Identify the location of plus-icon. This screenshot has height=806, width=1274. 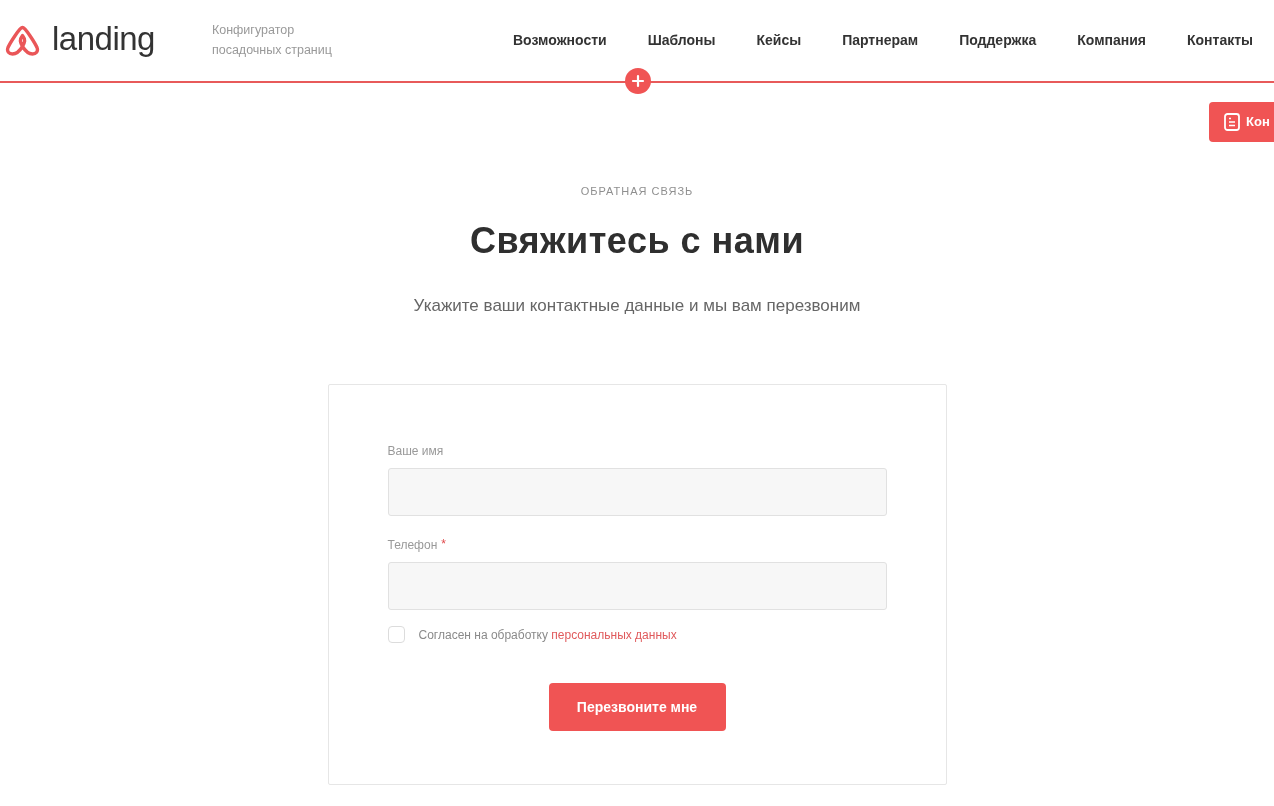
(638, 81).